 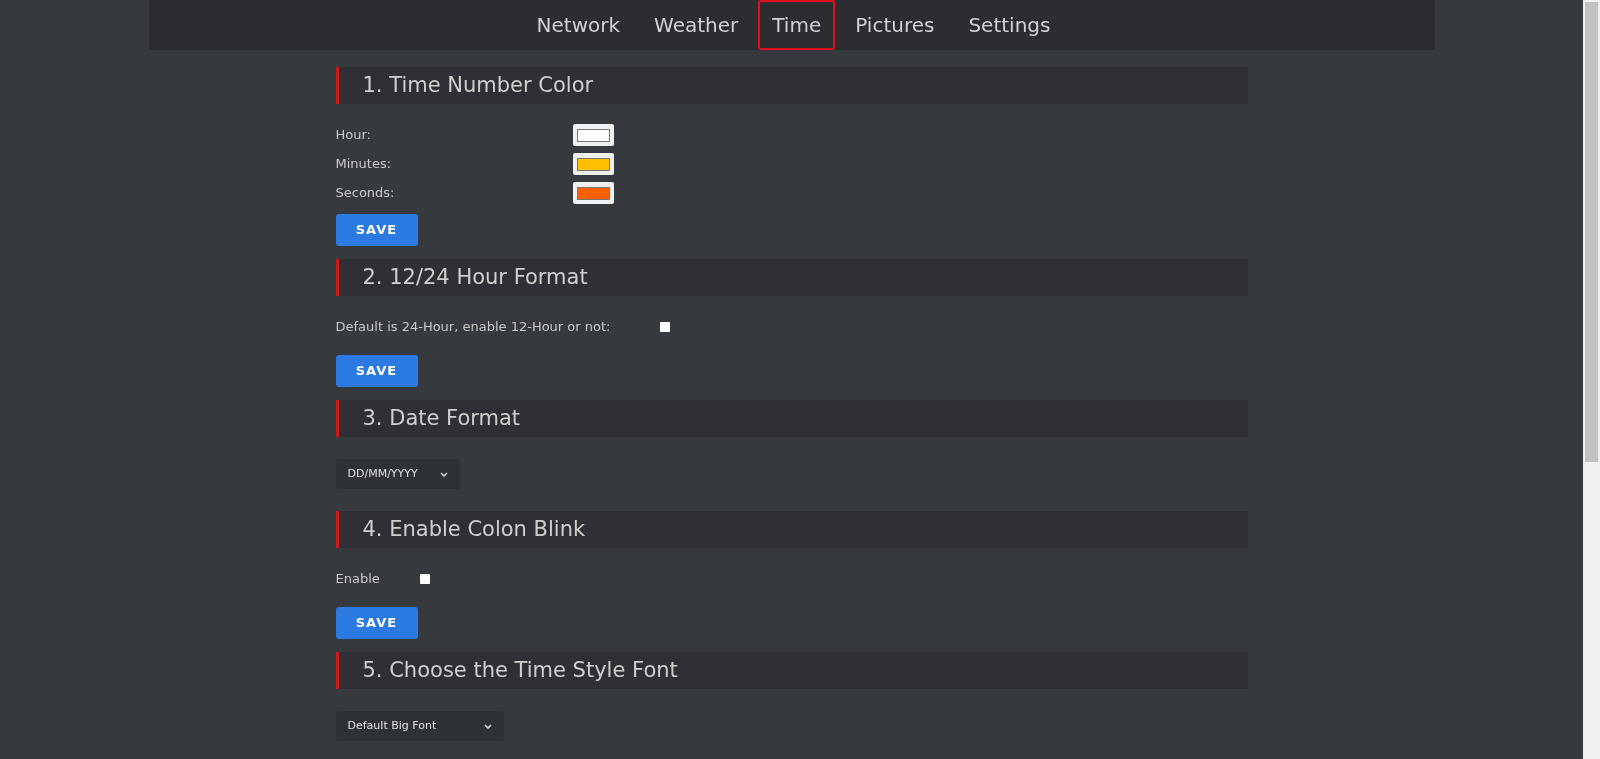 What do you see at coordinates (791, 670) in the screenshot?
I see `section-header: 5. Choose the Time Style Font` at bounding box center [791, 670].